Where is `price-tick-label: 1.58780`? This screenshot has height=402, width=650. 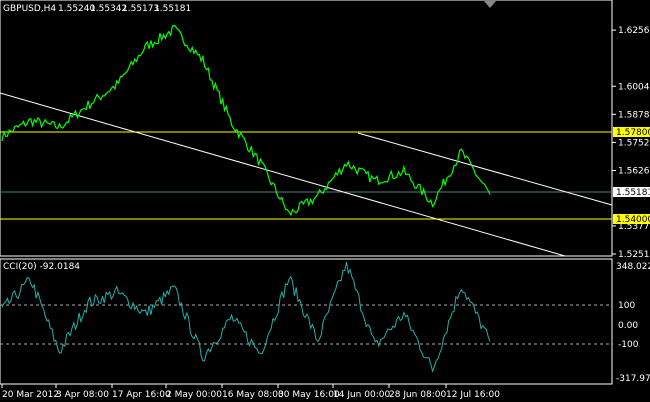 price-tick-label: 1.58780 is located at coordinates (634, 115).